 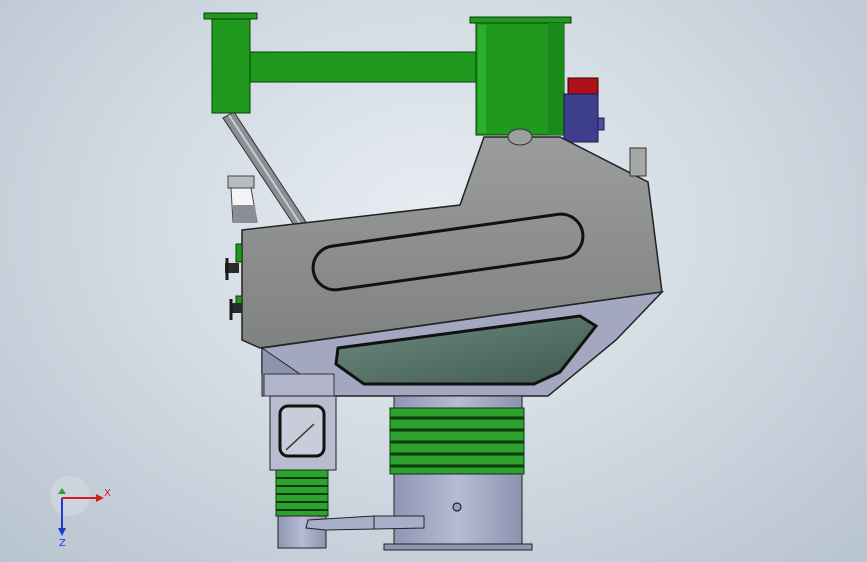 I want to click on coordinate-triad: X Z, so click(x=80, y=512).